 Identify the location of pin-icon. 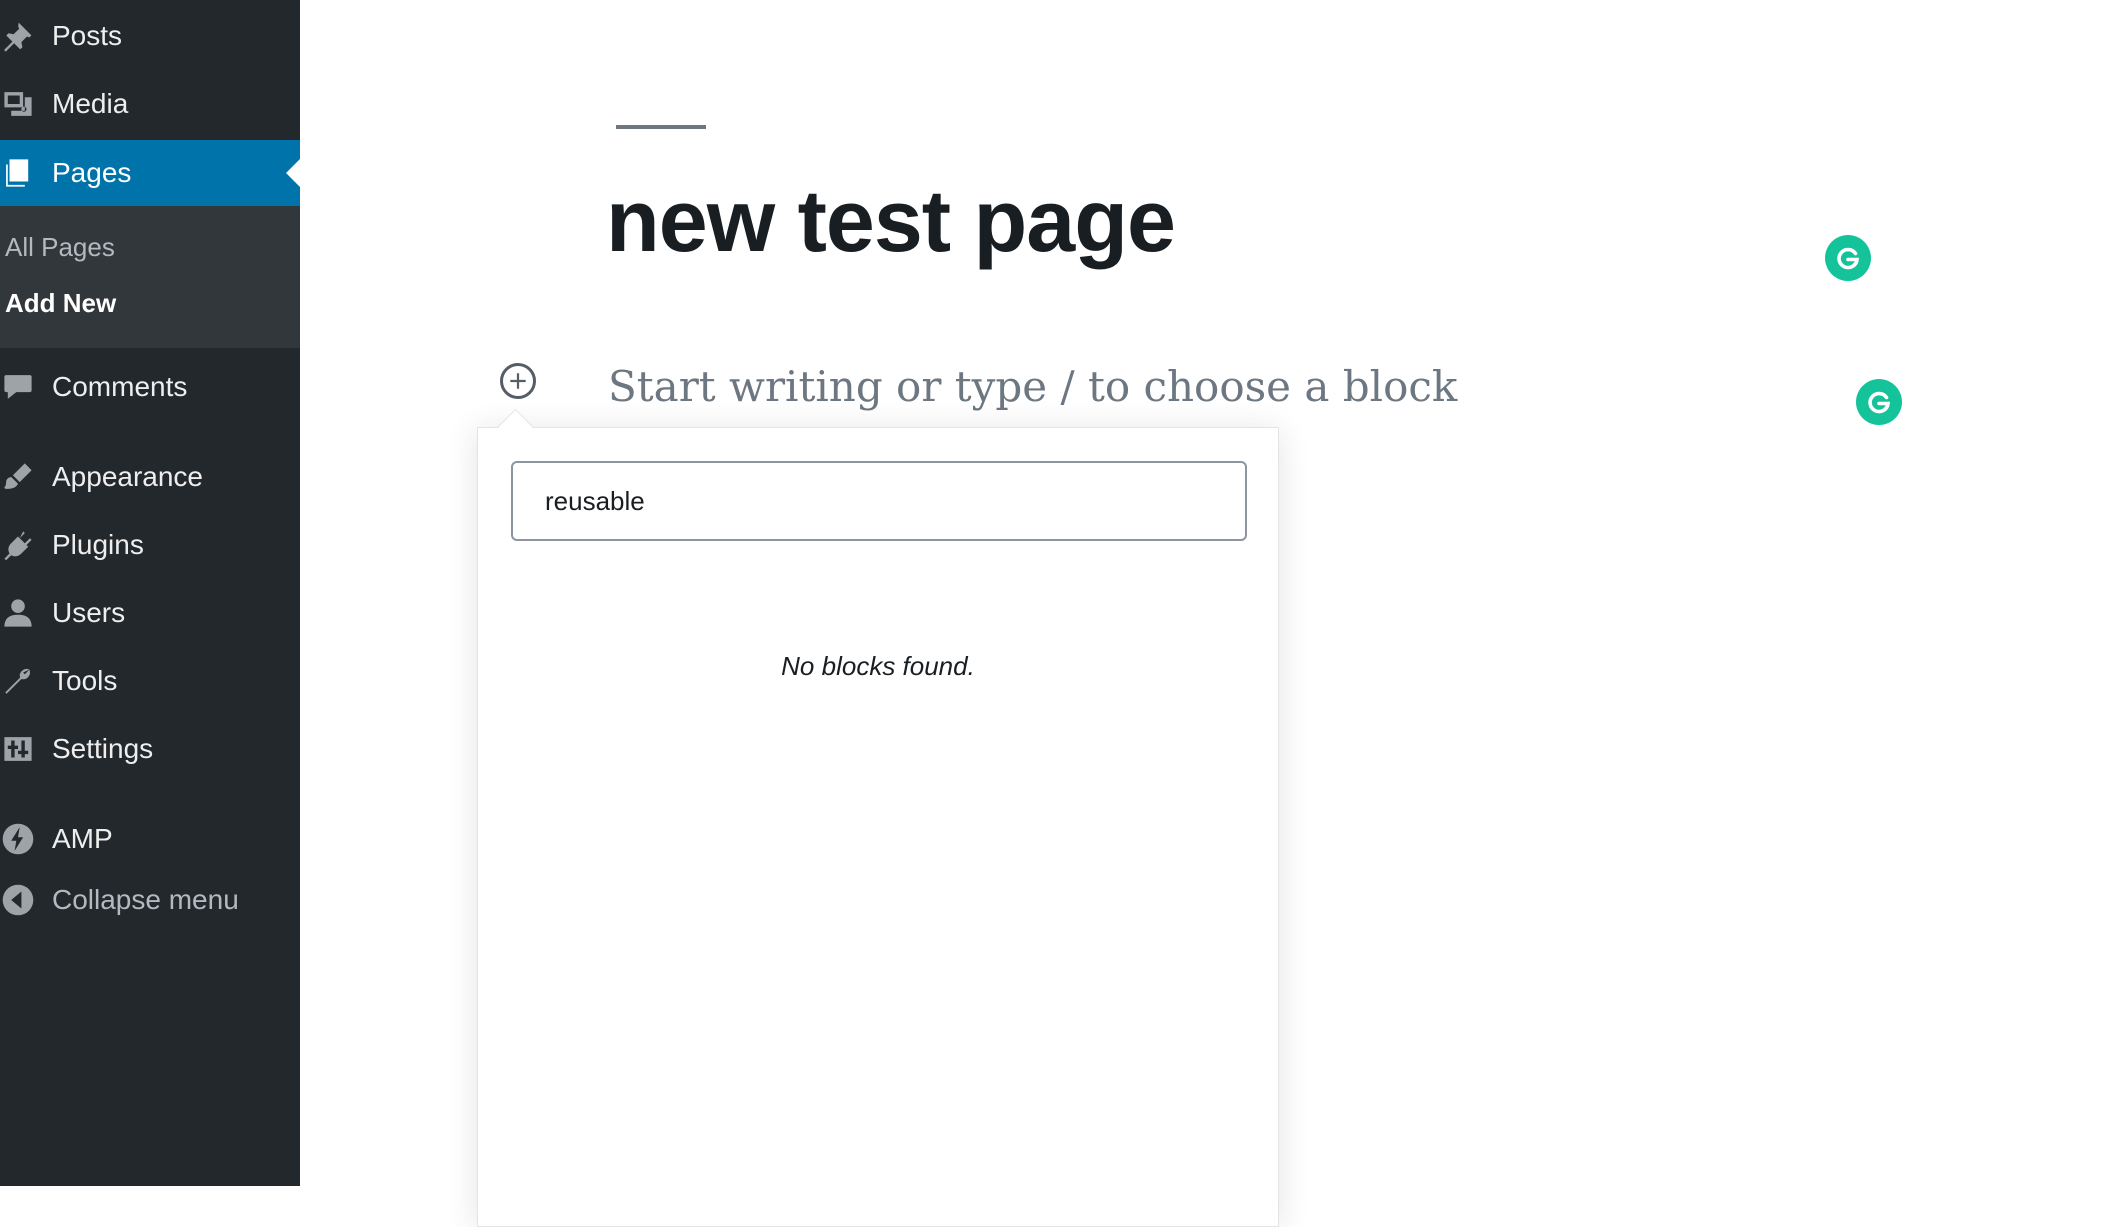
(18, 36).